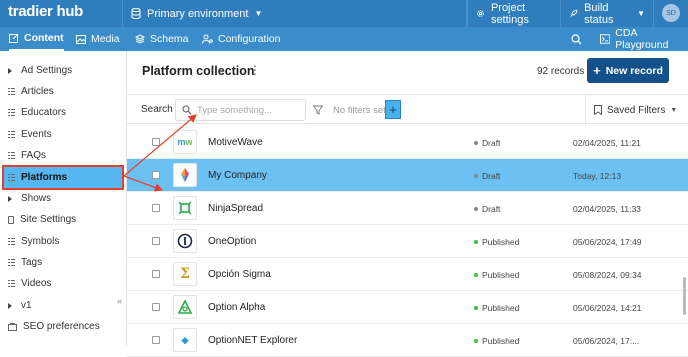 This screenshot has height=357, width=688. I want to click on sidebar-item-label: Articles, so click(37, 91).